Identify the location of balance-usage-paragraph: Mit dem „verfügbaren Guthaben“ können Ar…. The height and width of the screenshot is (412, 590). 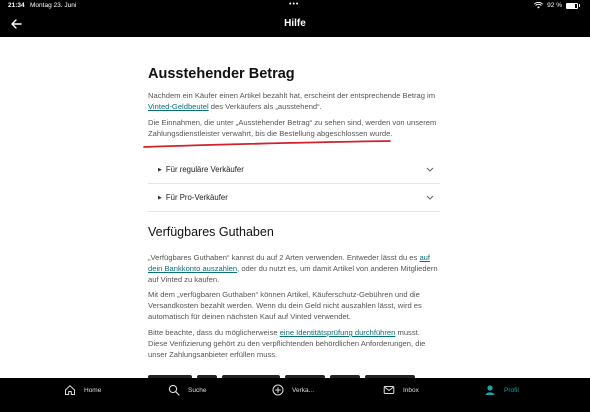
(285, 305).